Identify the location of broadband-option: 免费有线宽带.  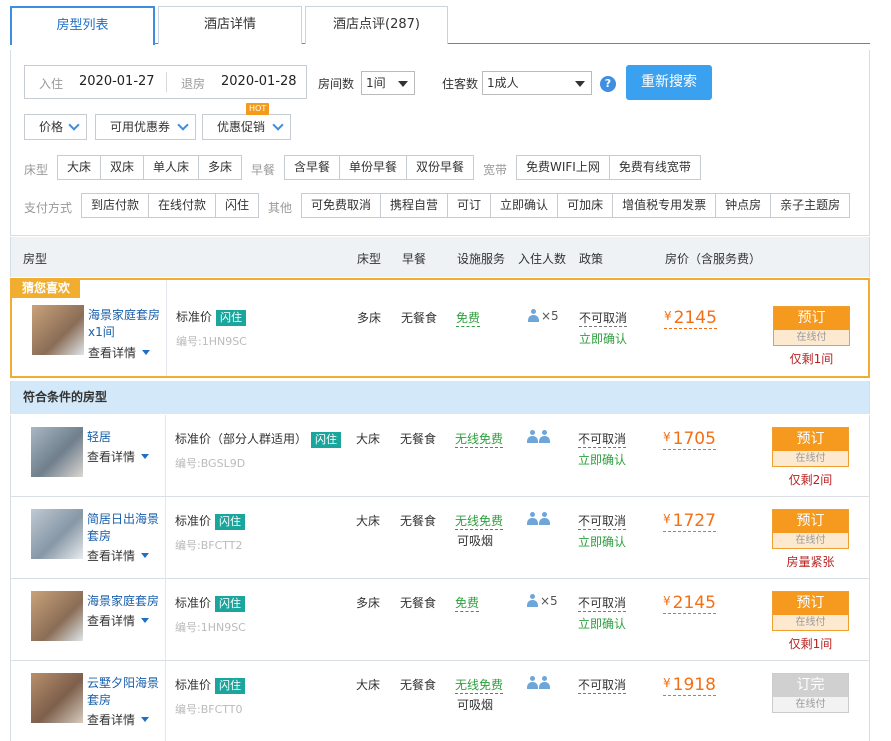
(655, 167).